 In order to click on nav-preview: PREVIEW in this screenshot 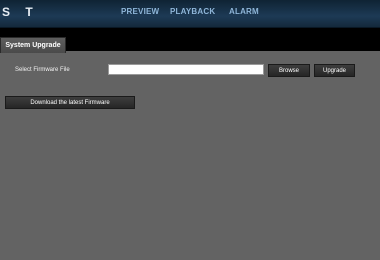, I will do `click(140, 12)`.